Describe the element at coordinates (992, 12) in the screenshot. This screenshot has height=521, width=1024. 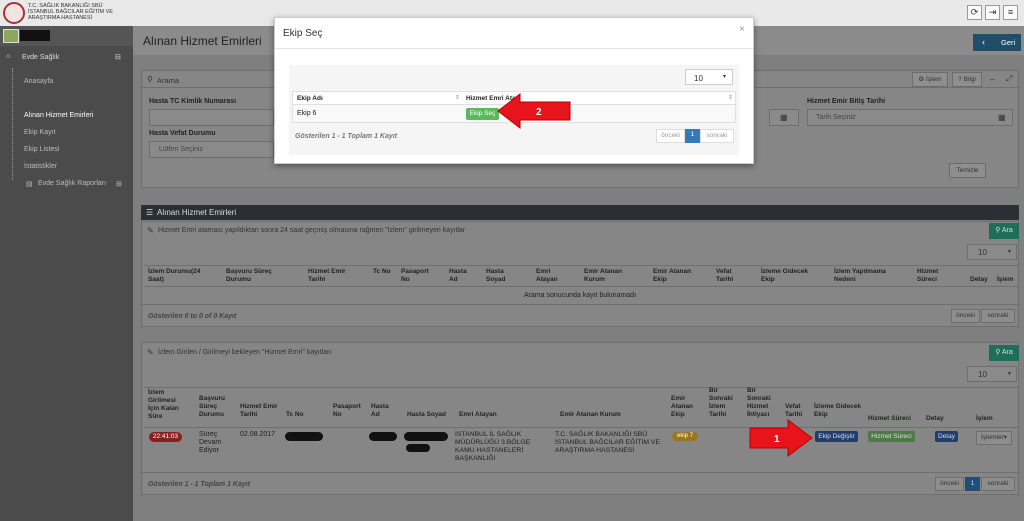
I see `logout-icon: ⇥` at that location.